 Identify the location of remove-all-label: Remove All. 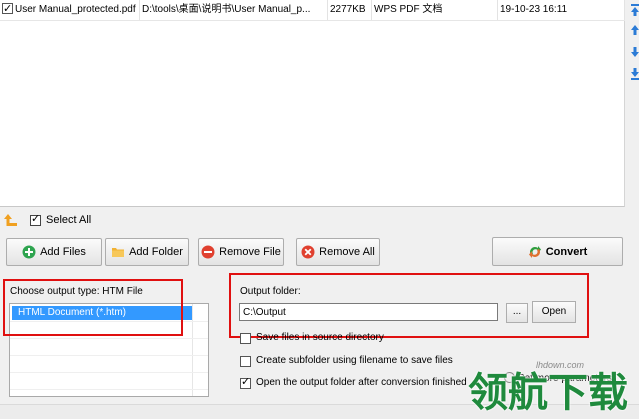
(347, 252).